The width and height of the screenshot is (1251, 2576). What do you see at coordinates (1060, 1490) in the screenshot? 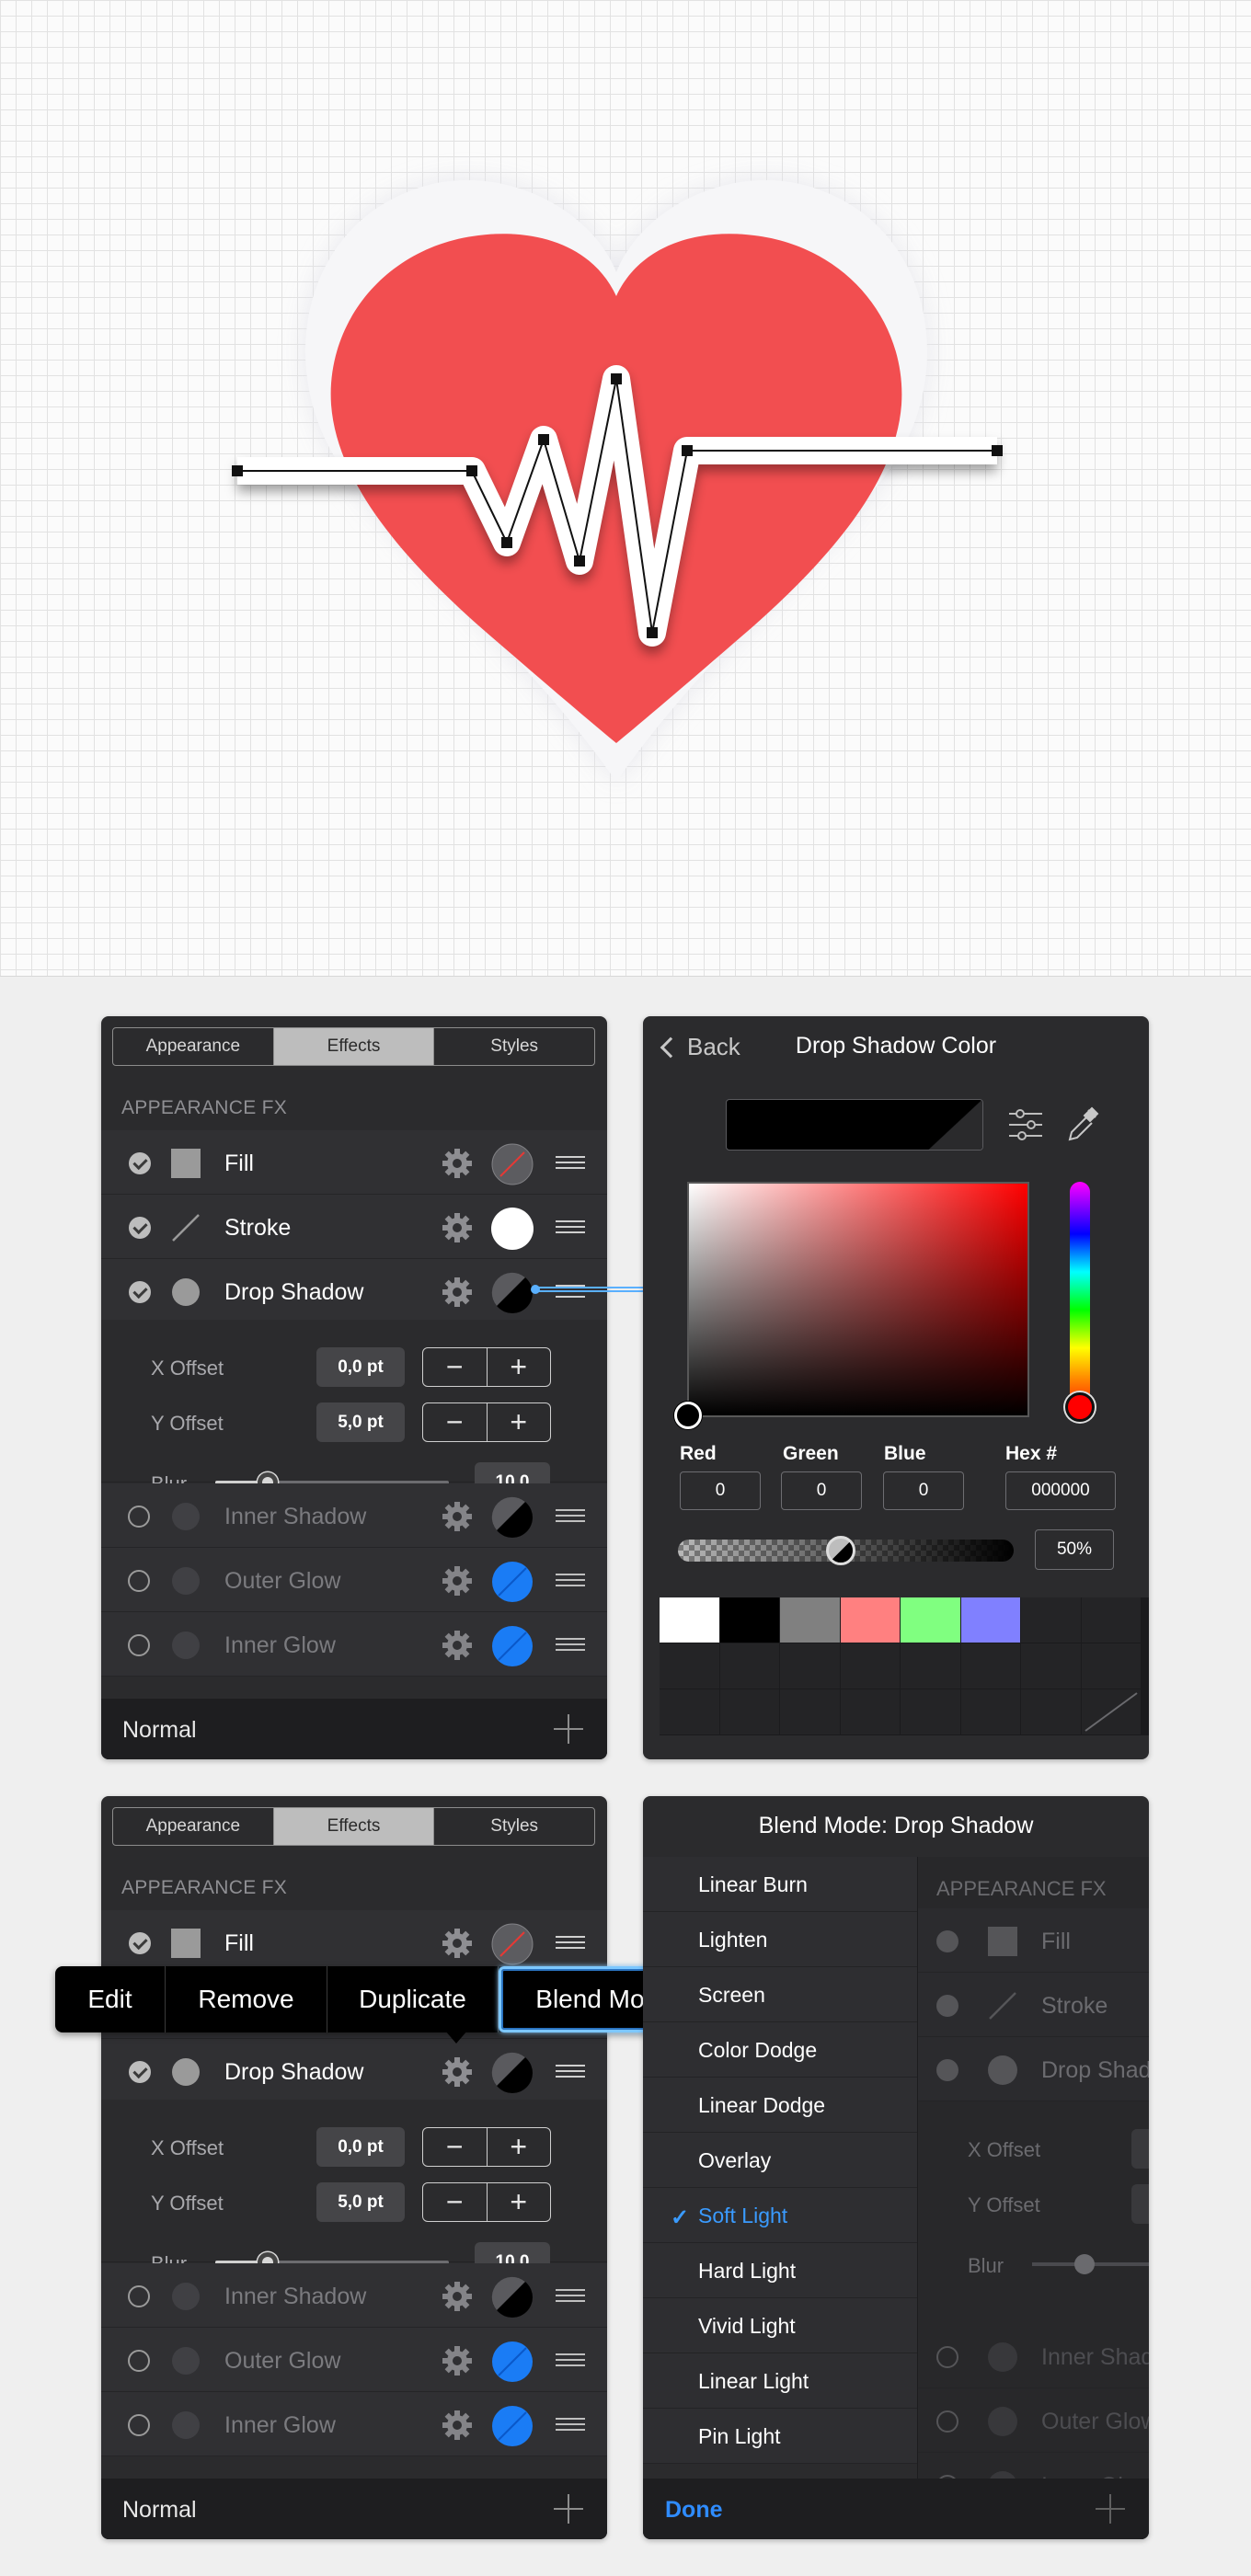
I see `hex-field: 000000` at bounding box center [1060, 1490].